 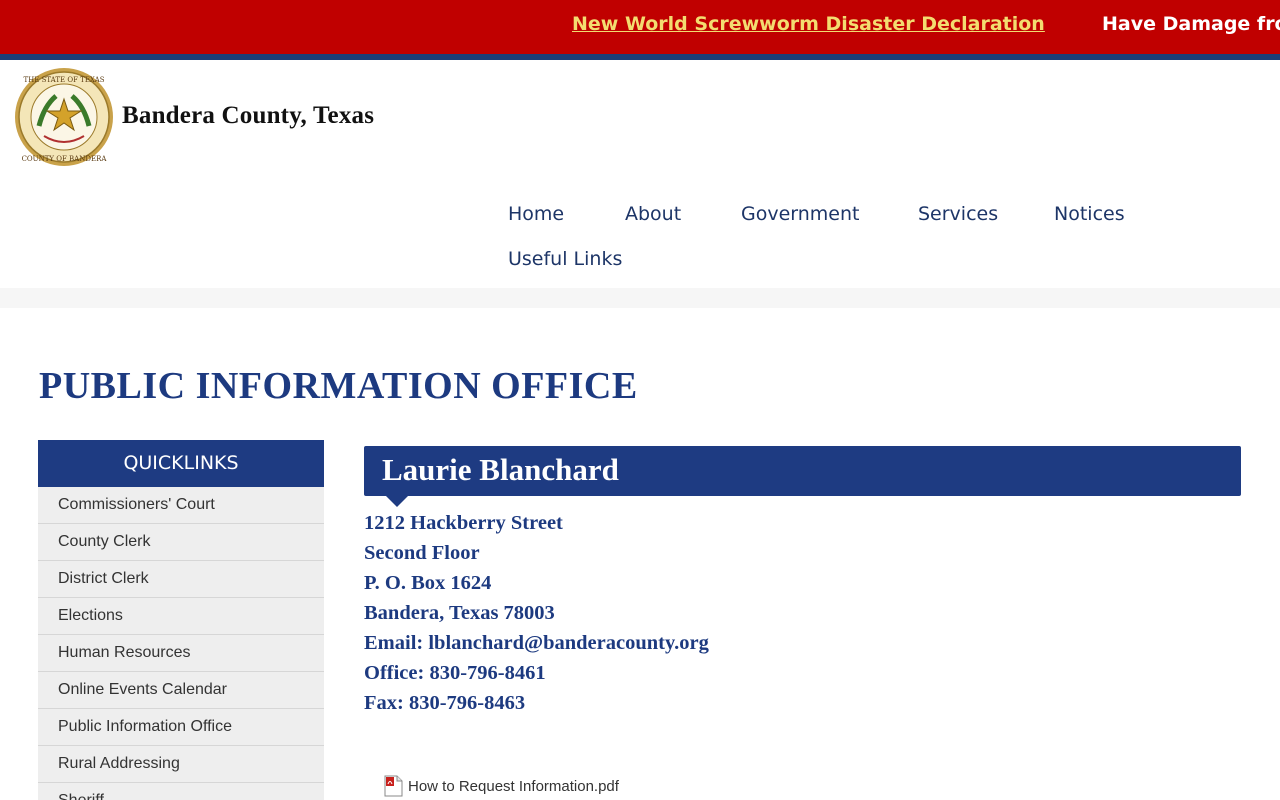 What do you see at coordinates (181, 727) in the screenshot?
I see `quicklink-public-information-office: Public Information Office` at bounding box center [181, 727].